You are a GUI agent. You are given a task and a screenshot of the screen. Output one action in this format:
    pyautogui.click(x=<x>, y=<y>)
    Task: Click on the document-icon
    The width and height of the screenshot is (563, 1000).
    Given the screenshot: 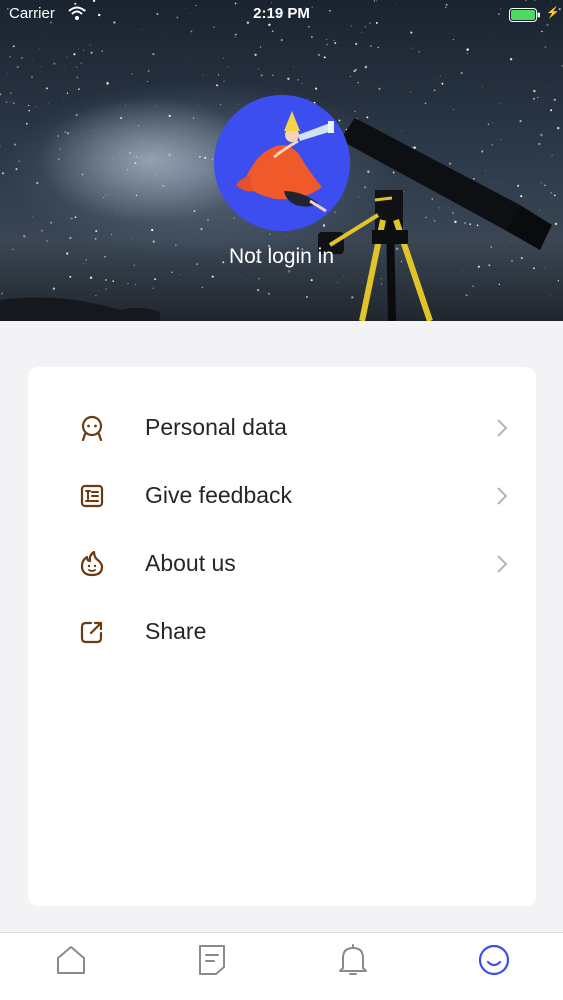 What is the action you would take?
    pyautogui.click(x=212, y=960)
    